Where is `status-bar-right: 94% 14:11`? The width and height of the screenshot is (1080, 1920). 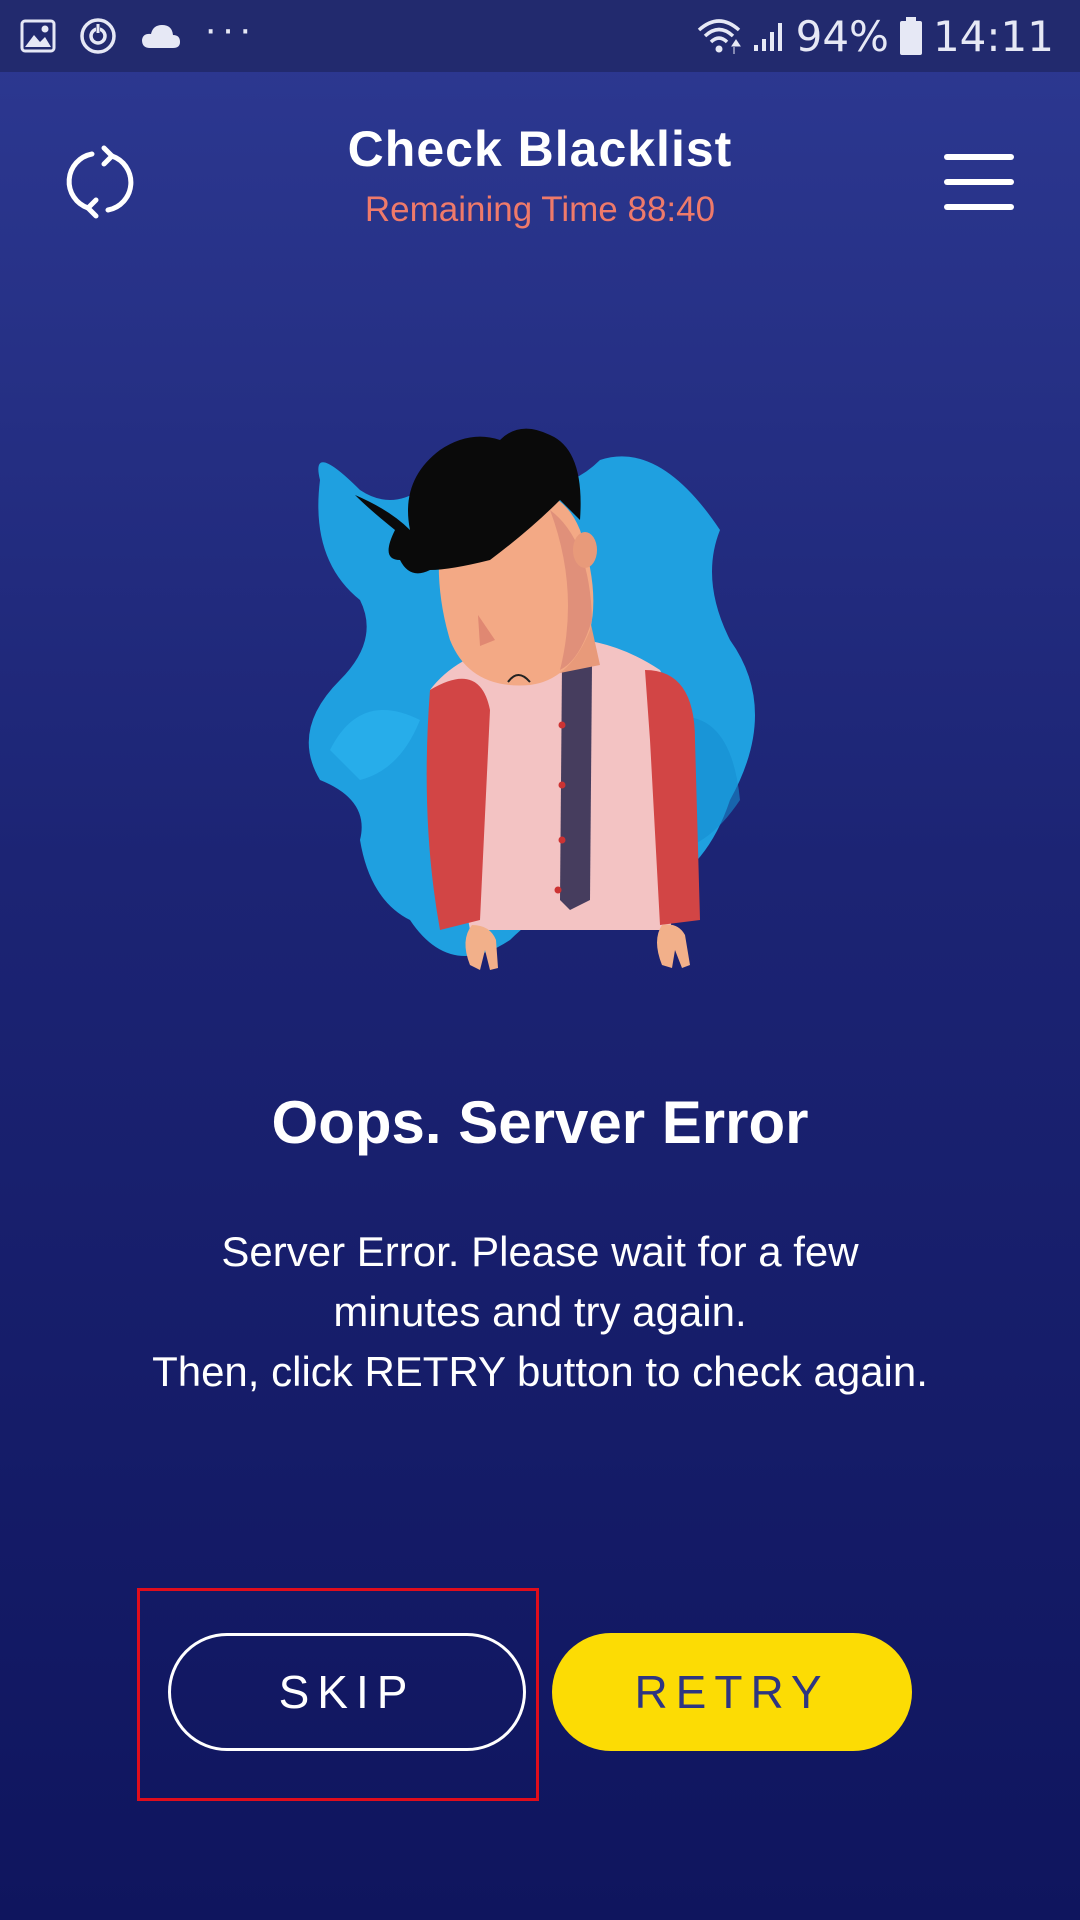 status-bar-right: 94% 14:11 is located at coordinates (870, 36).